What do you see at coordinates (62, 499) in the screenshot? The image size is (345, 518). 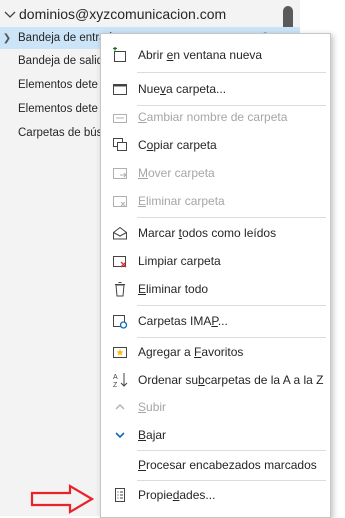 I see `annotation-arrow-icon` at bounding box center [62, 499].